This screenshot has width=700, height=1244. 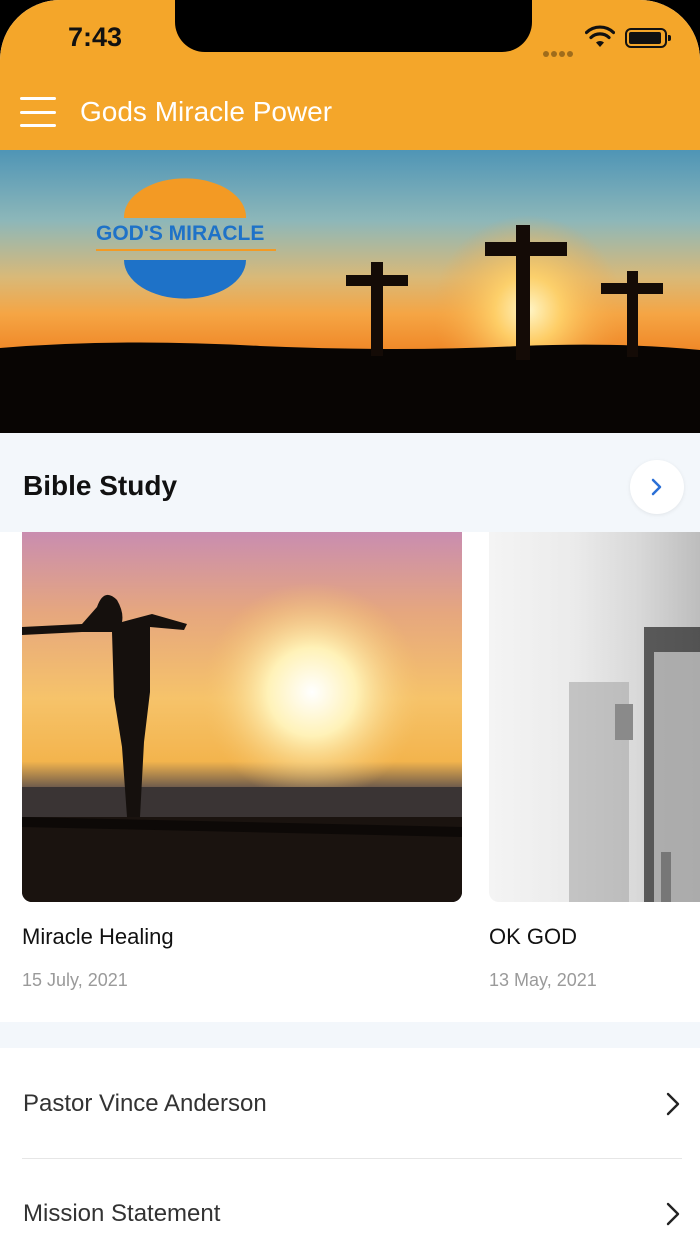 What do you see at coordinates (122, 1213) in the screenshot?
I see `list-item-label: Mission Statement` at bounding box center [122, 1213].